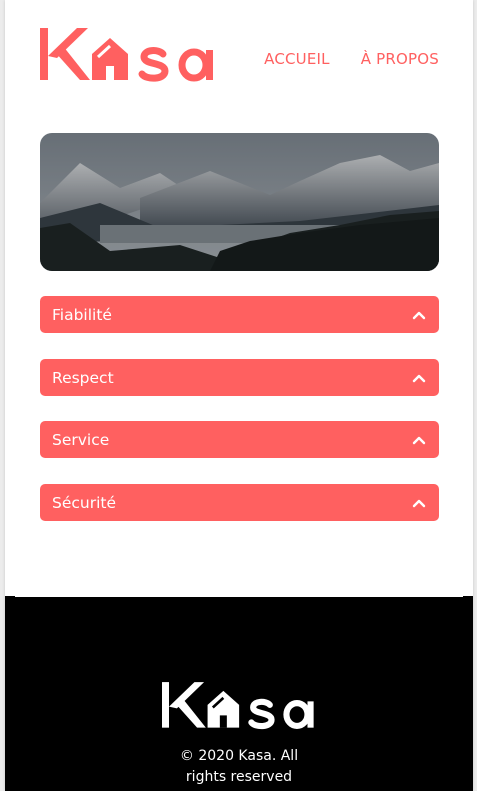 The image size is (477, 791). Describe the element at coordinates (239, 756) in the screenshot. I see `copyright-line-1: © 2020 Kasa. All` at that location.